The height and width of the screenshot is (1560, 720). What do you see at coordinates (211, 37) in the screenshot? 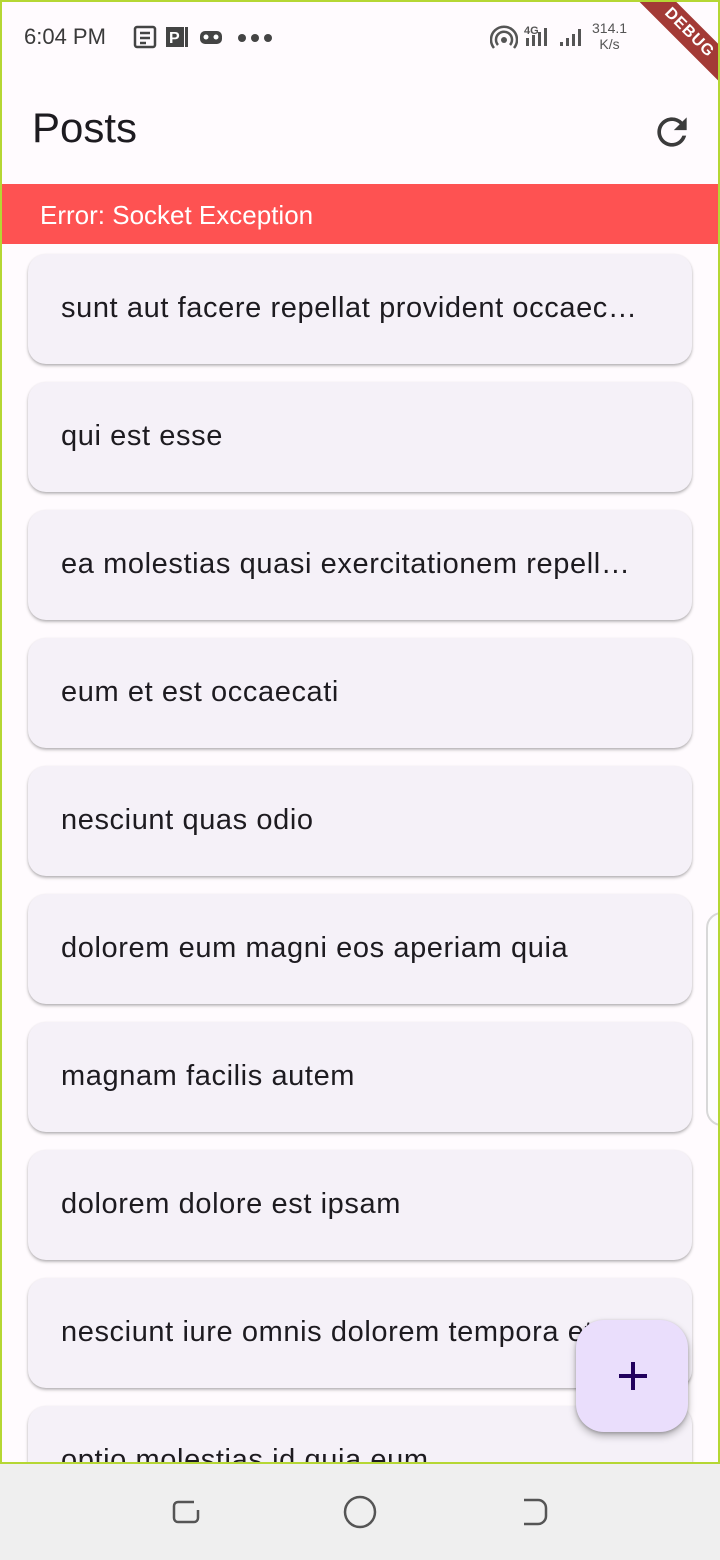
I see `gamepad-icon` at bounding box center [211, 37].